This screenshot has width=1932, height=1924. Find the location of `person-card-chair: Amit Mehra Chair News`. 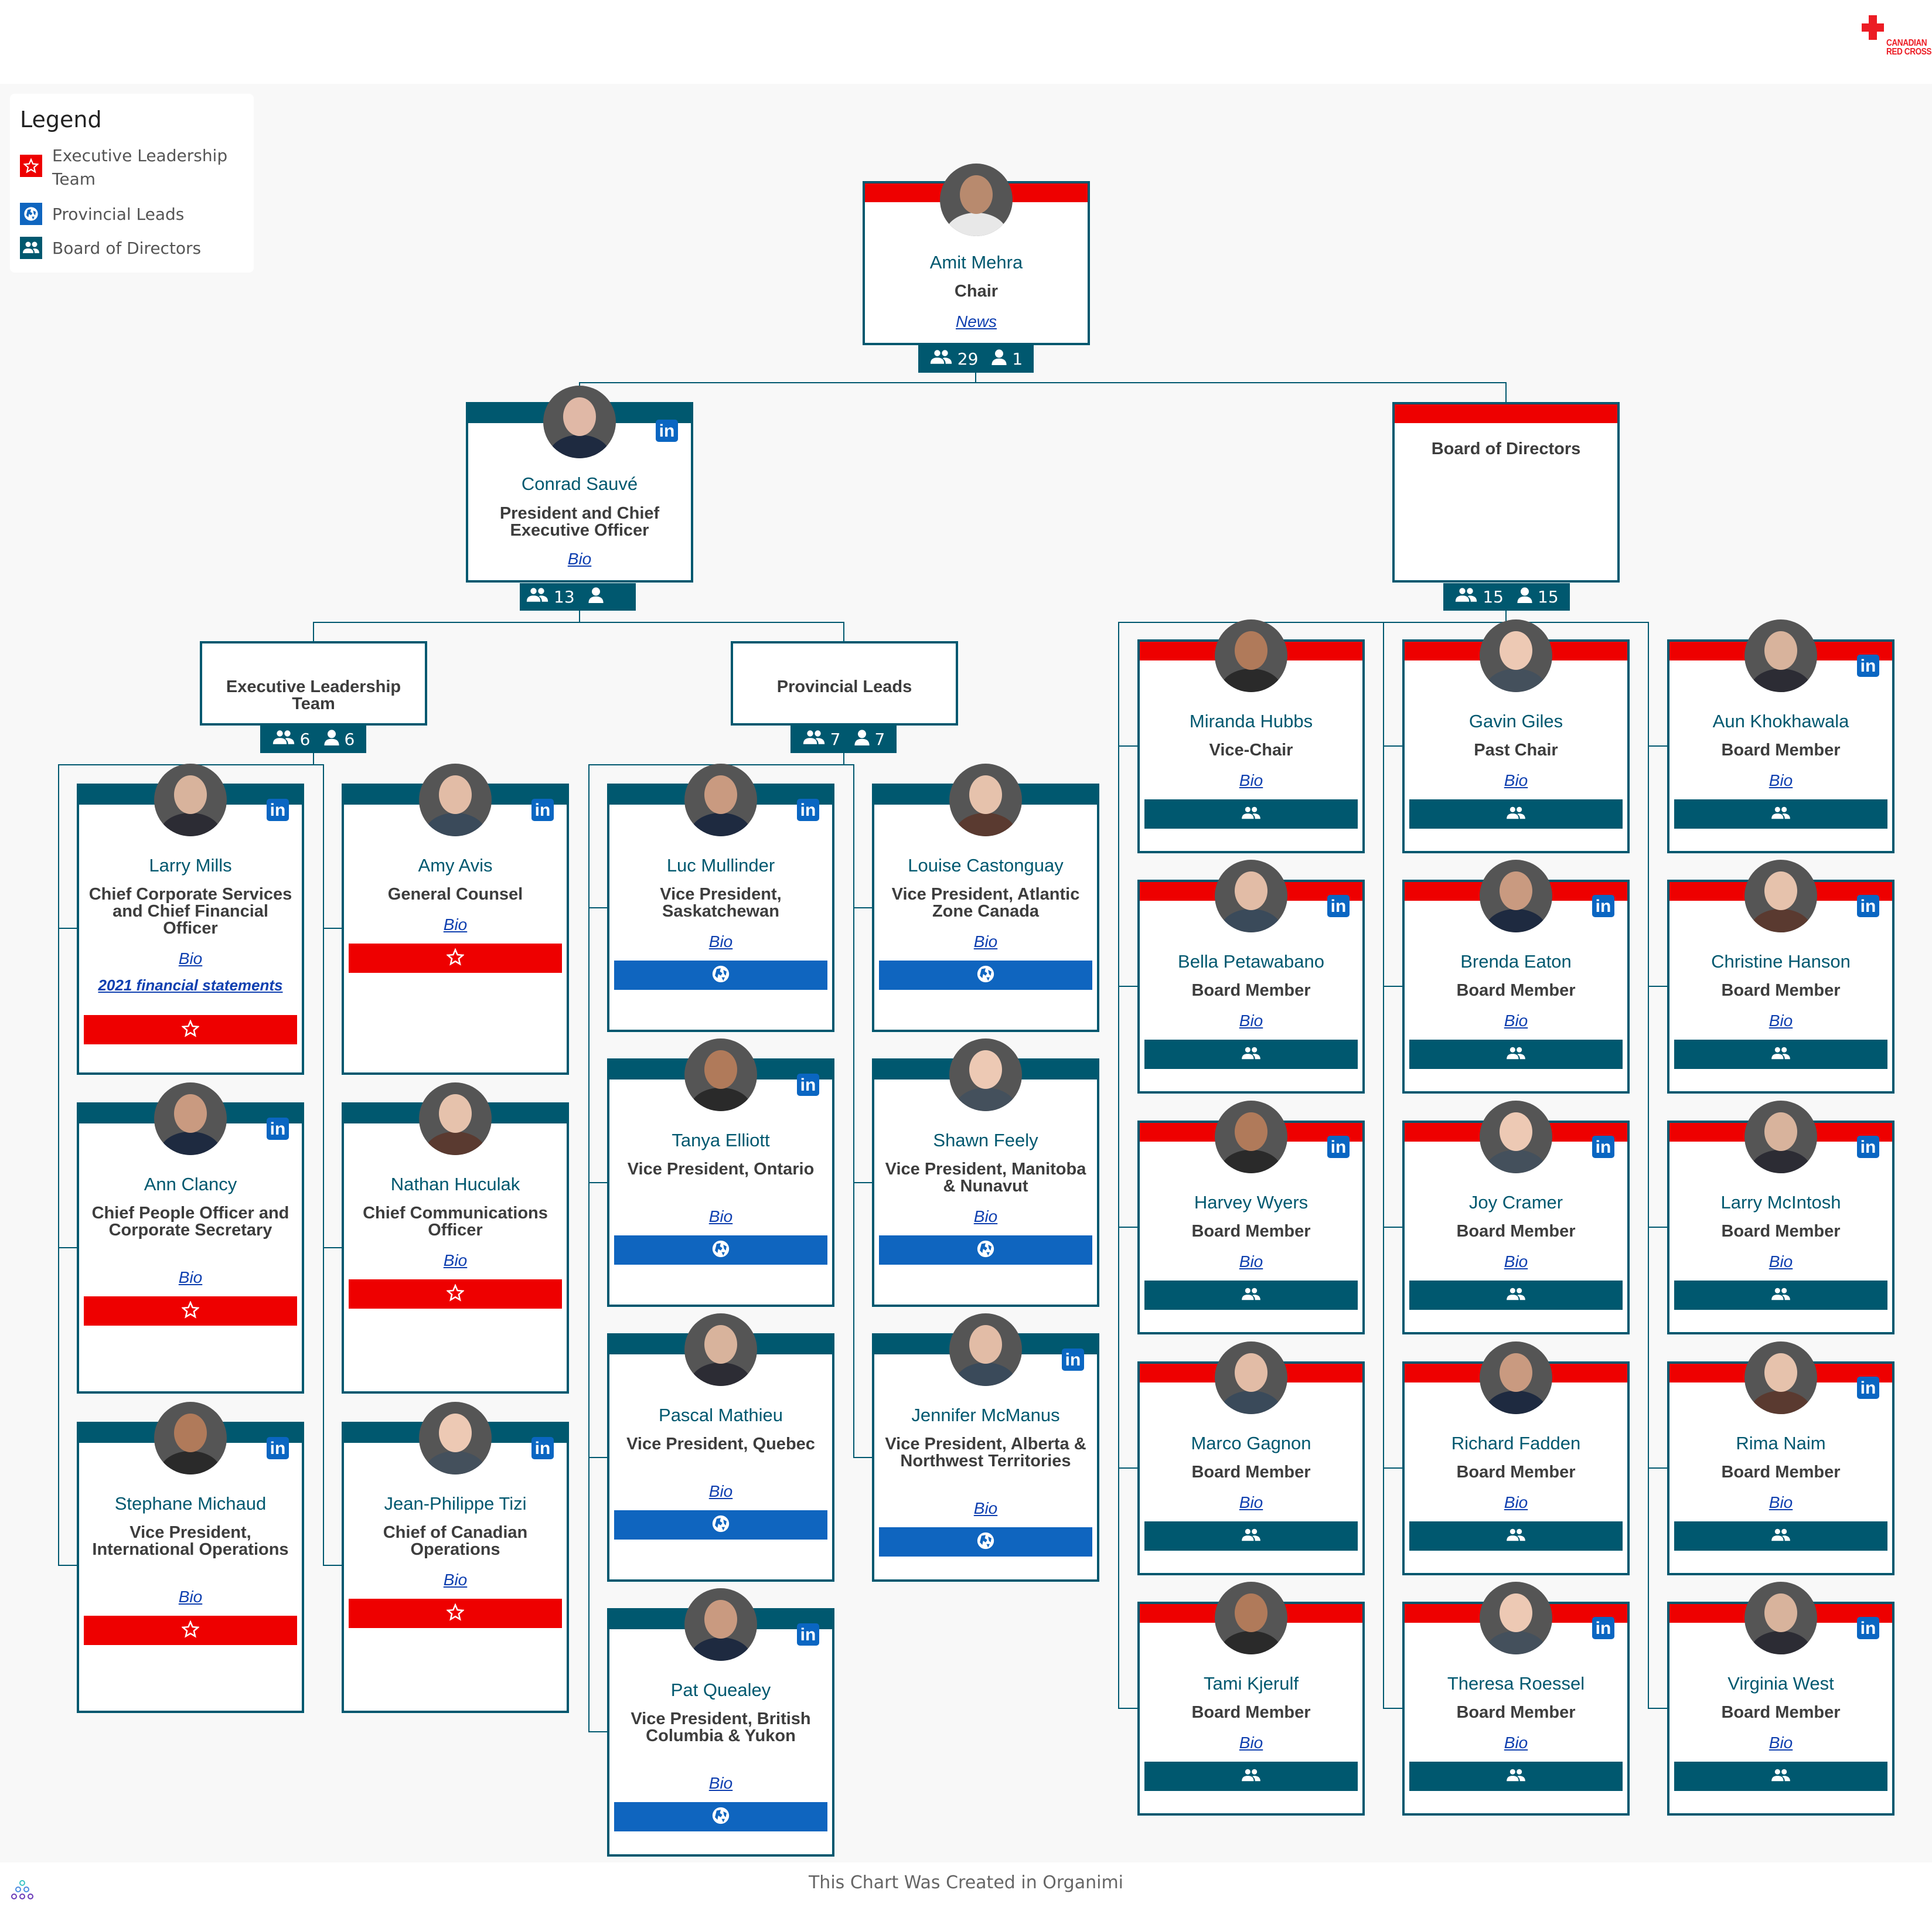

person-card-chair: Amit Mehra Chair News is located at coordinates (976, 254).